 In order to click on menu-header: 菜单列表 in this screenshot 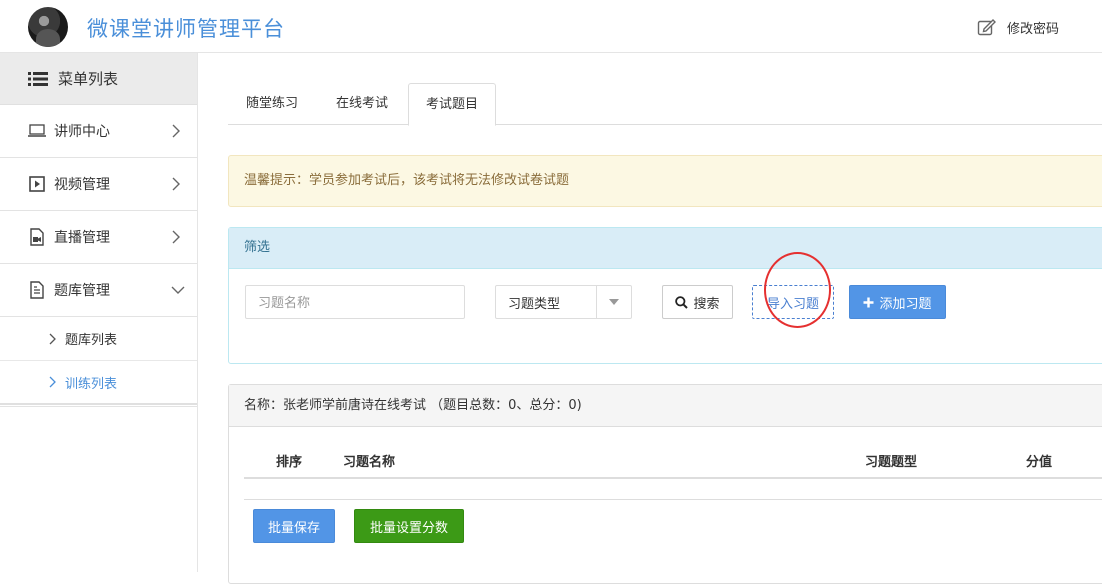, I will do `click(98, 79)`.